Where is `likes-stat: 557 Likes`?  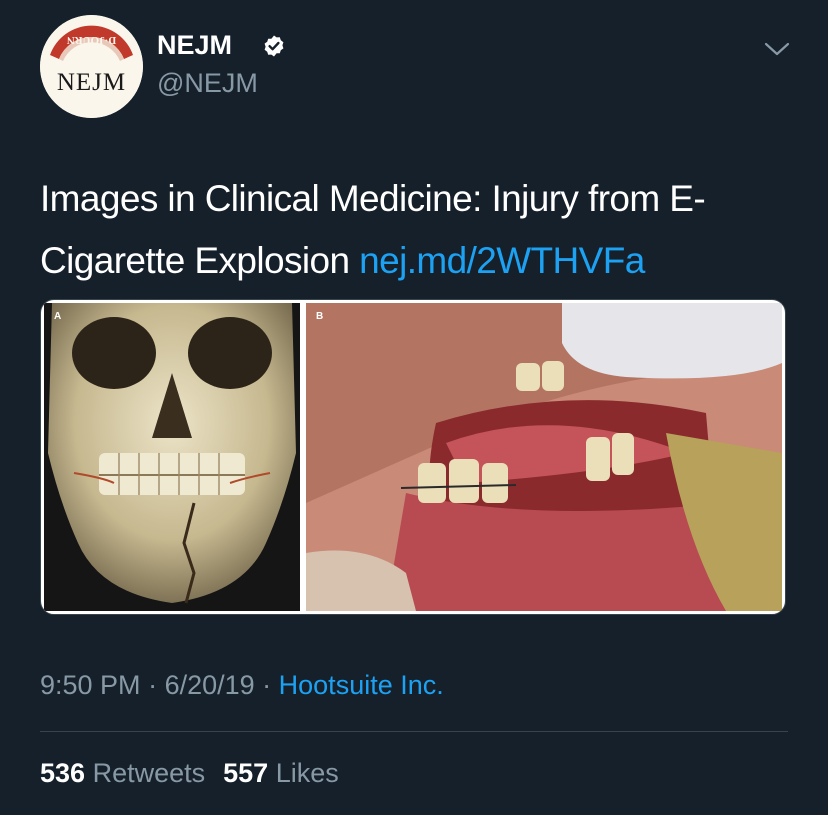 likes-stat: 557 Likes is located at coordinates (281, 773).